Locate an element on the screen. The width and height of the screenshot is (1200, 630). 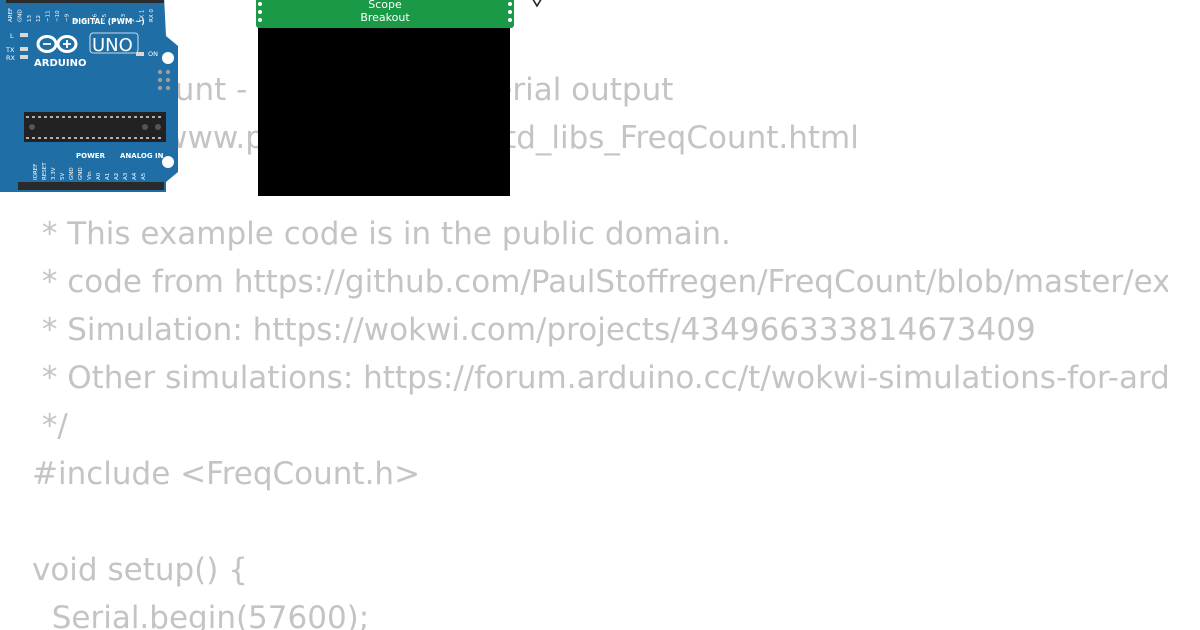
tx-label: TX is located at coordinates (10, 50).